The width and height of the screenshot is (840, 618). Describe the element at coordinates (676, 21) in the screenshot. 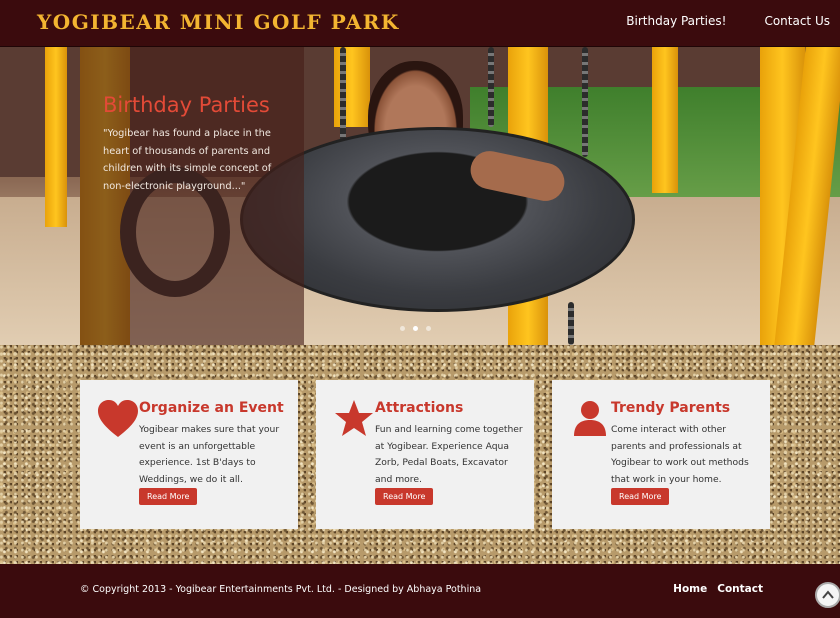

I see `nav-birthday-parties: Birthday Parties!` at that location.